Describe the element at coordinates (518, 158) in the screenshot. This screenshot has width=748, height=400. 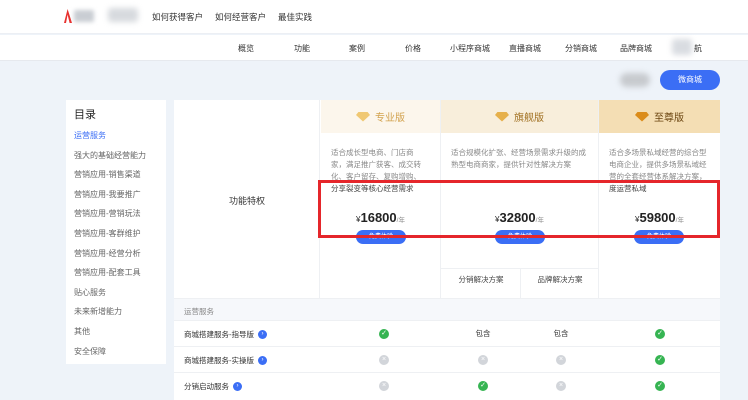
I see `plan-description: 适合规模化扩张、经营场景需求升级的成熟型电商商家，提供针对性解决方案` at that location.